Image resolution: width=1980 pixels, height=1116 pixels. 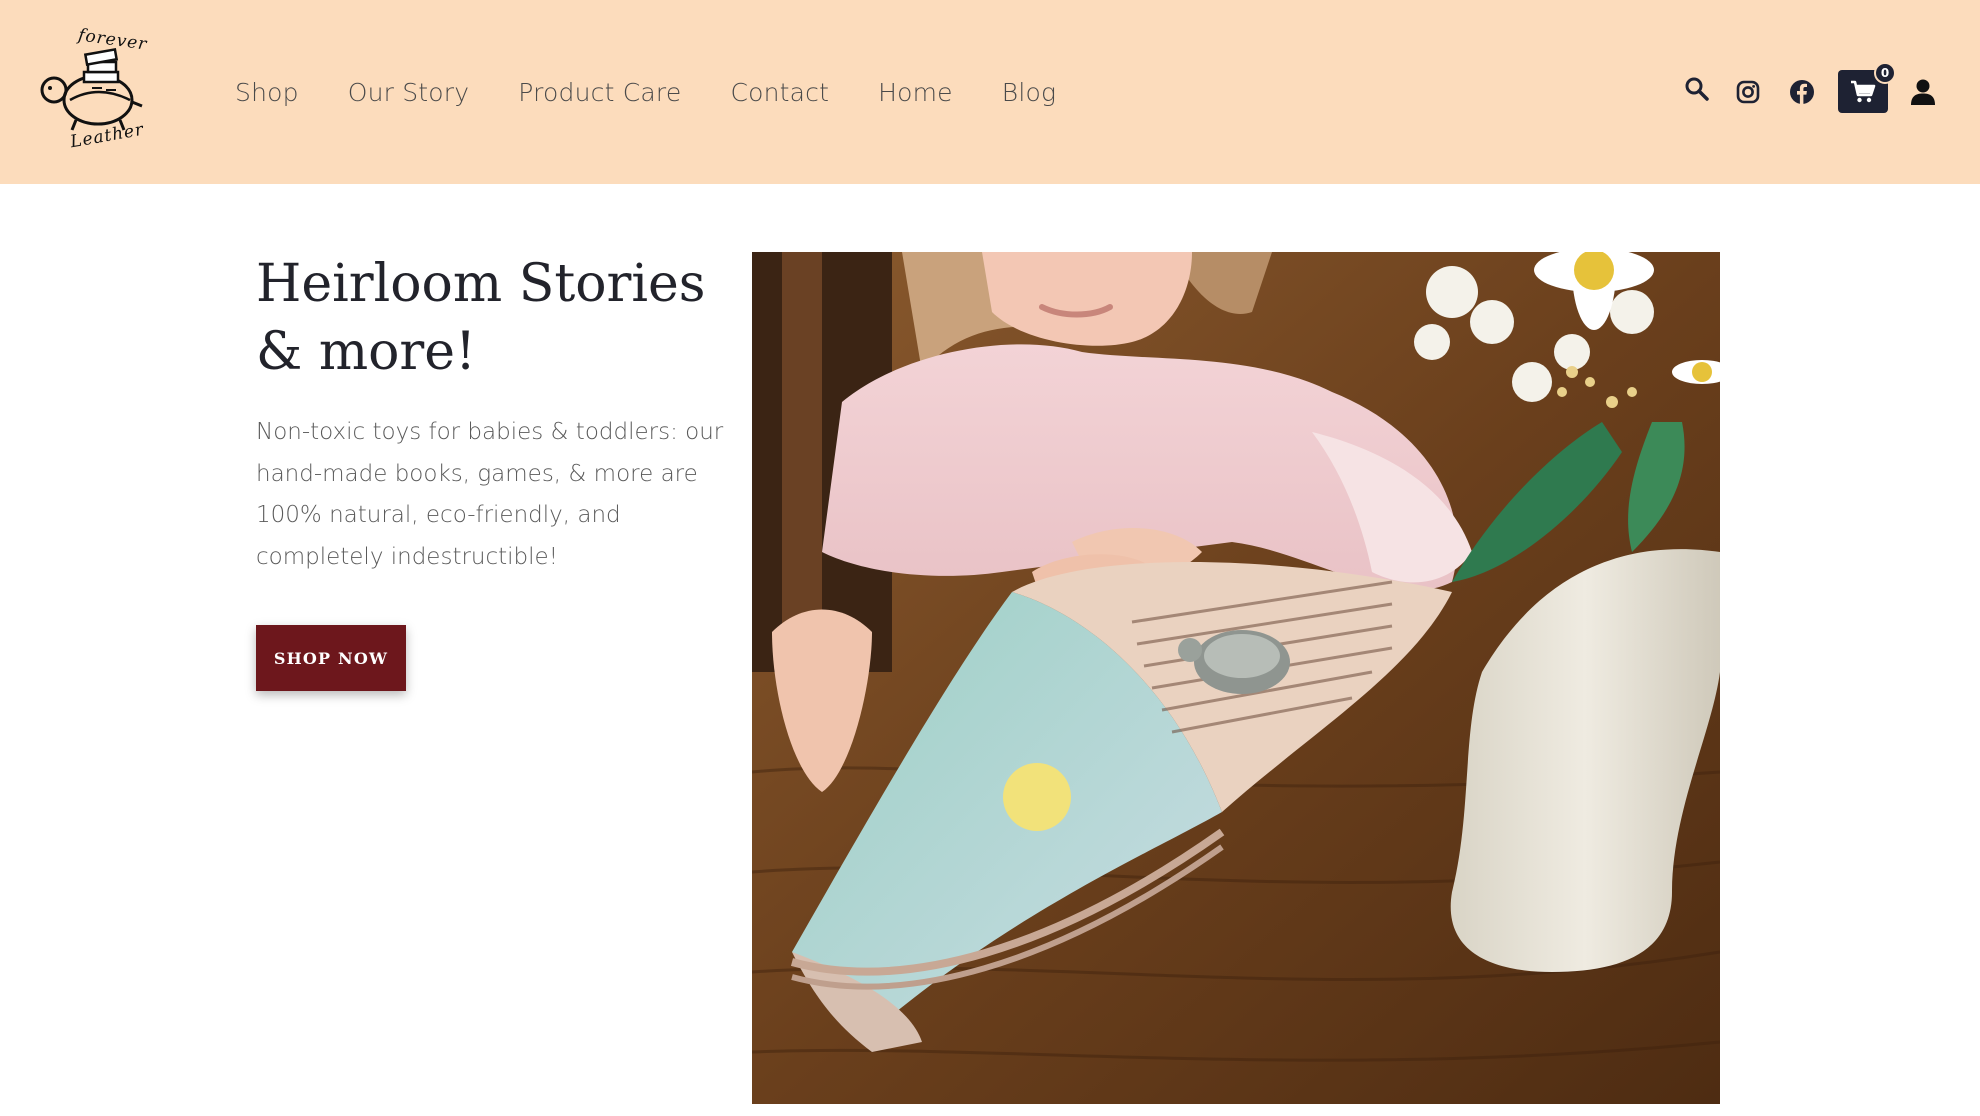 What do you see at coordinates (1863, 91) in the screenshot?
I see `cart-icon` at bounding box center [1863, 91].